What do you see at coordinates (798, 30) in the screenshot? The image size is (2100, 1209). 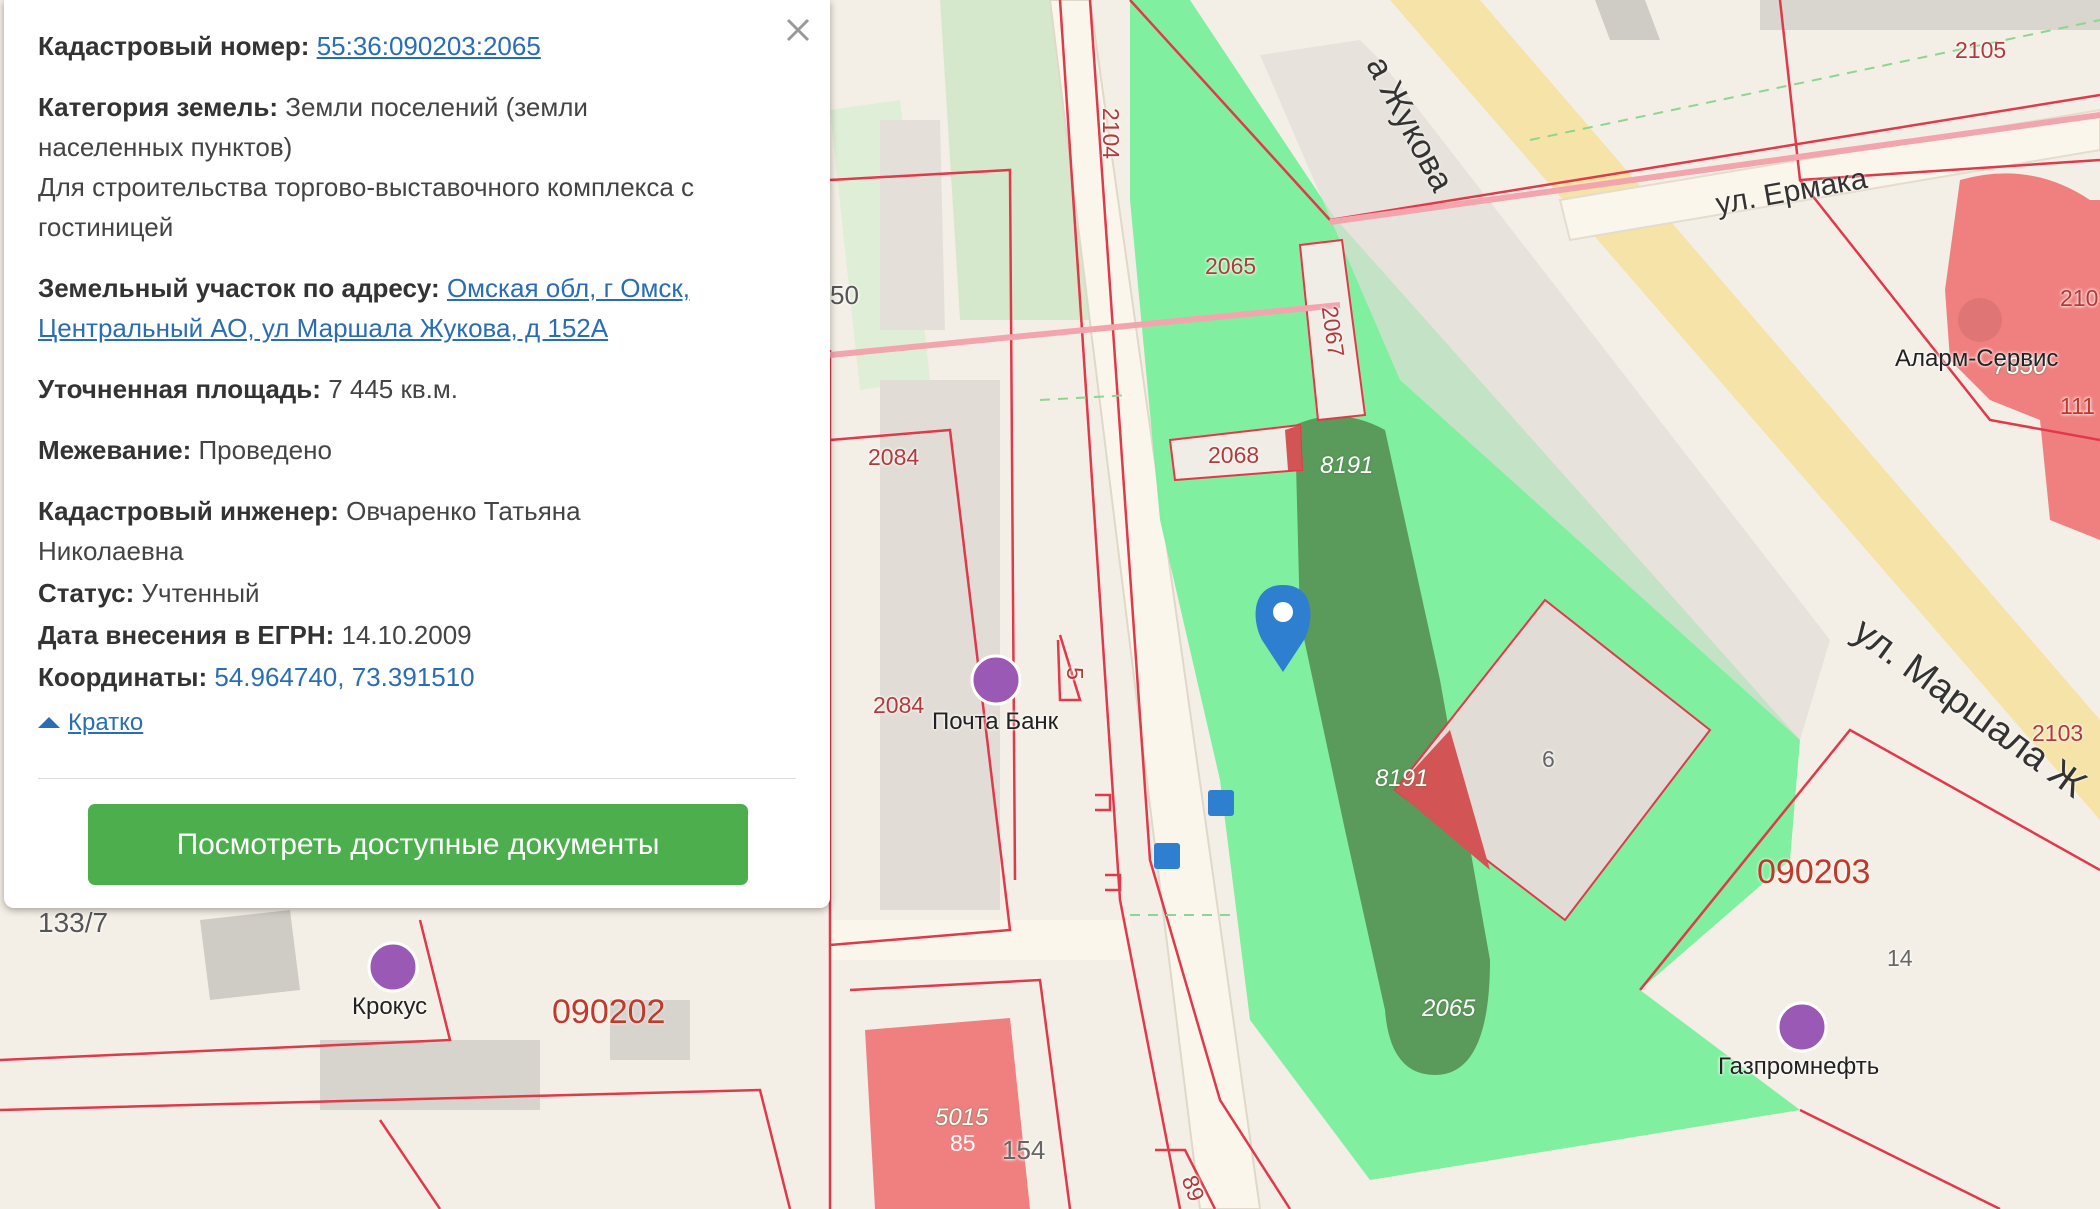 I see `close-icon` at bounding box center [798, 30].